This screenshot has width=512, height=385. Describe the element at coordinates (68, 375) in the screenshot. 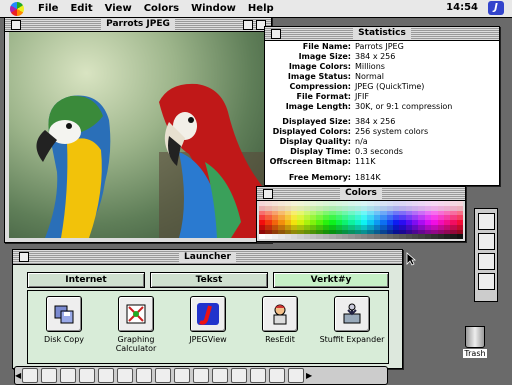

I see `strip-cd-icon` at that location.